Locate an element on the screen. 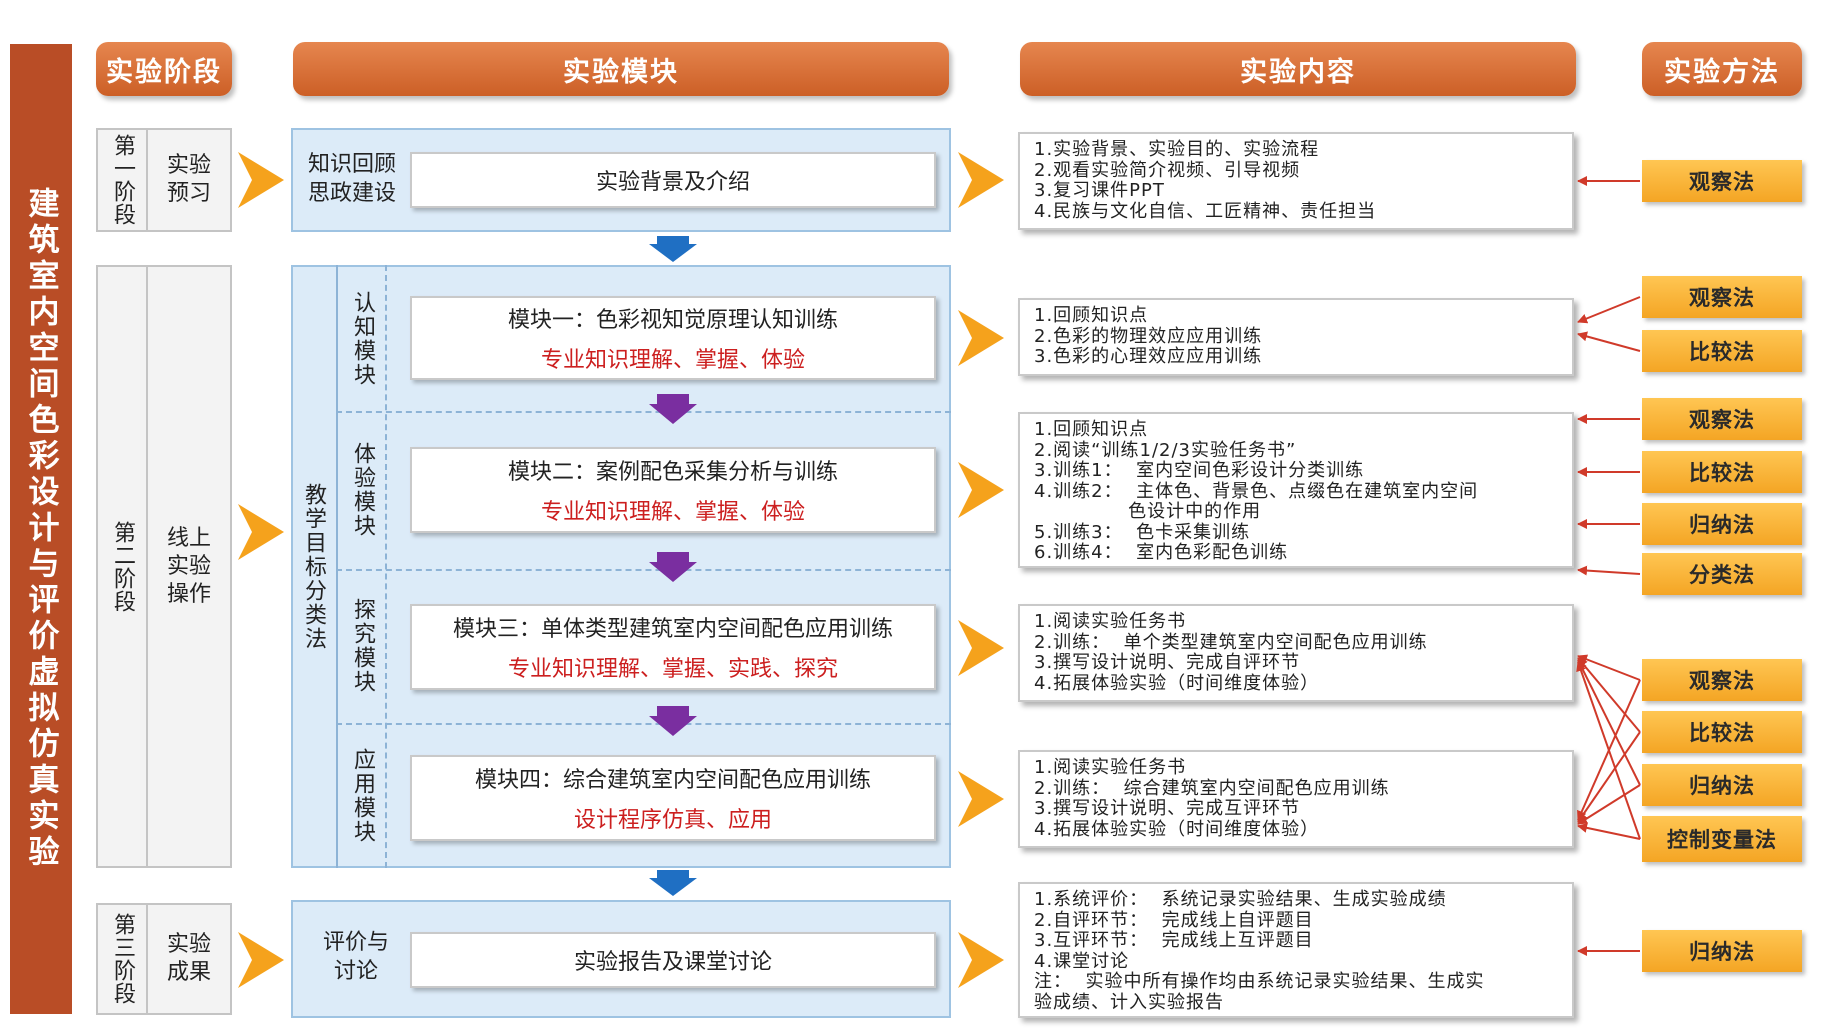  connector-classification is located at coordinates (1609, 570).